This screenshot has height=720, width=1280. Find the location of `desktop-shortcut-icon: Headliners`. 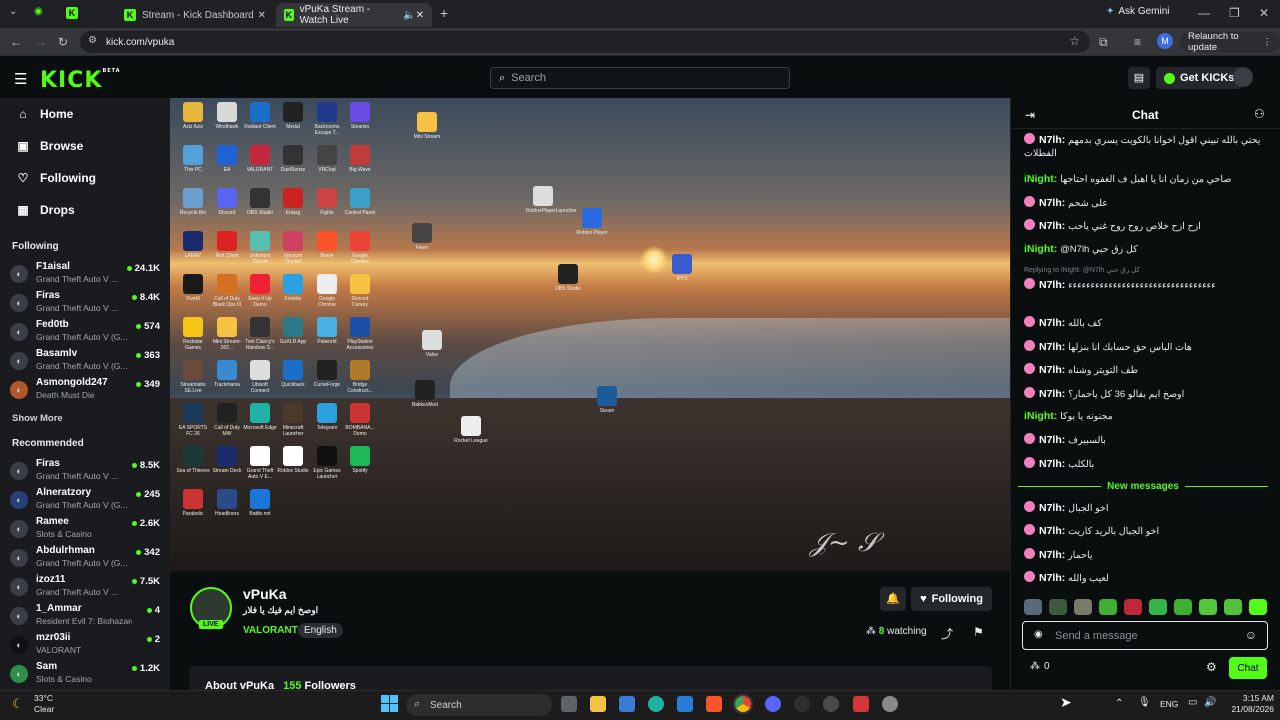

desktop-shortcut-icon: Headliners is located at coordinates (227, 503).